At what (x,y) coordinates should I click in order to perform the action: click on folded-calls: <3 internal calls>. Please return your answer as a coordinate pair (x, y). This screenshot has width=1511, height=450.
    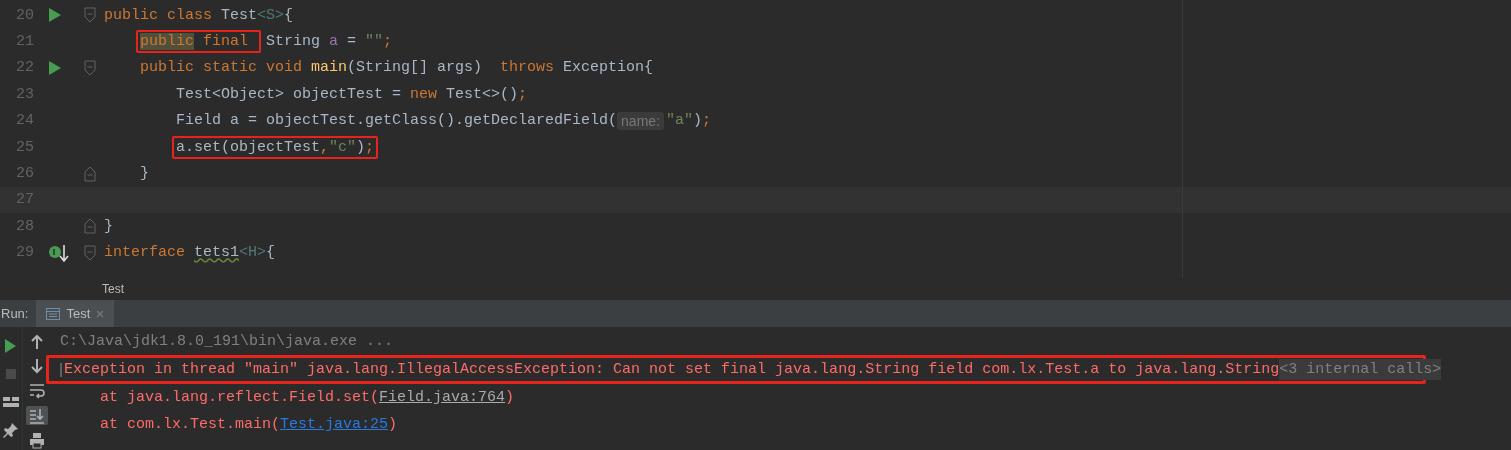
    Looking at the image, I should click on (1360, 369).